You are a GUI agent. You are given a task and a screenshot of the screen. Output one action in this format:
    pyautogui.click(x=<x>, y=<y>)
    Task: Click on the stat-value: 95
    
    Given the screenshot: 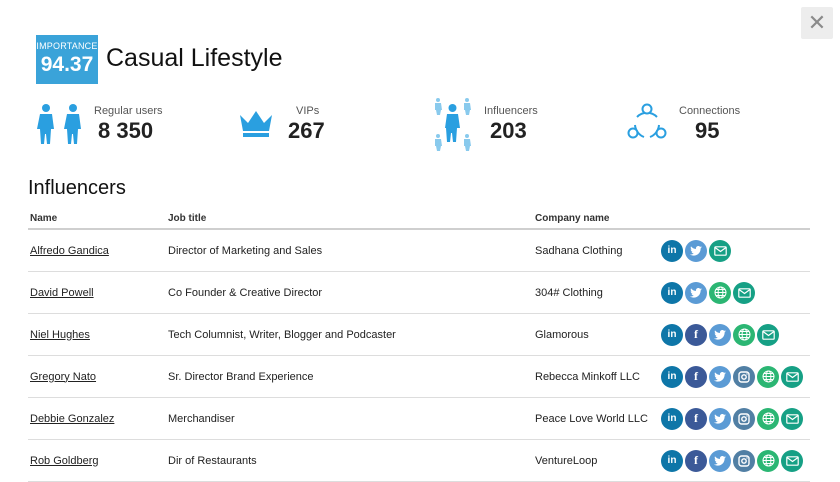 What is the action you would take?
    pyautogui.click(x=707, y=130)
    